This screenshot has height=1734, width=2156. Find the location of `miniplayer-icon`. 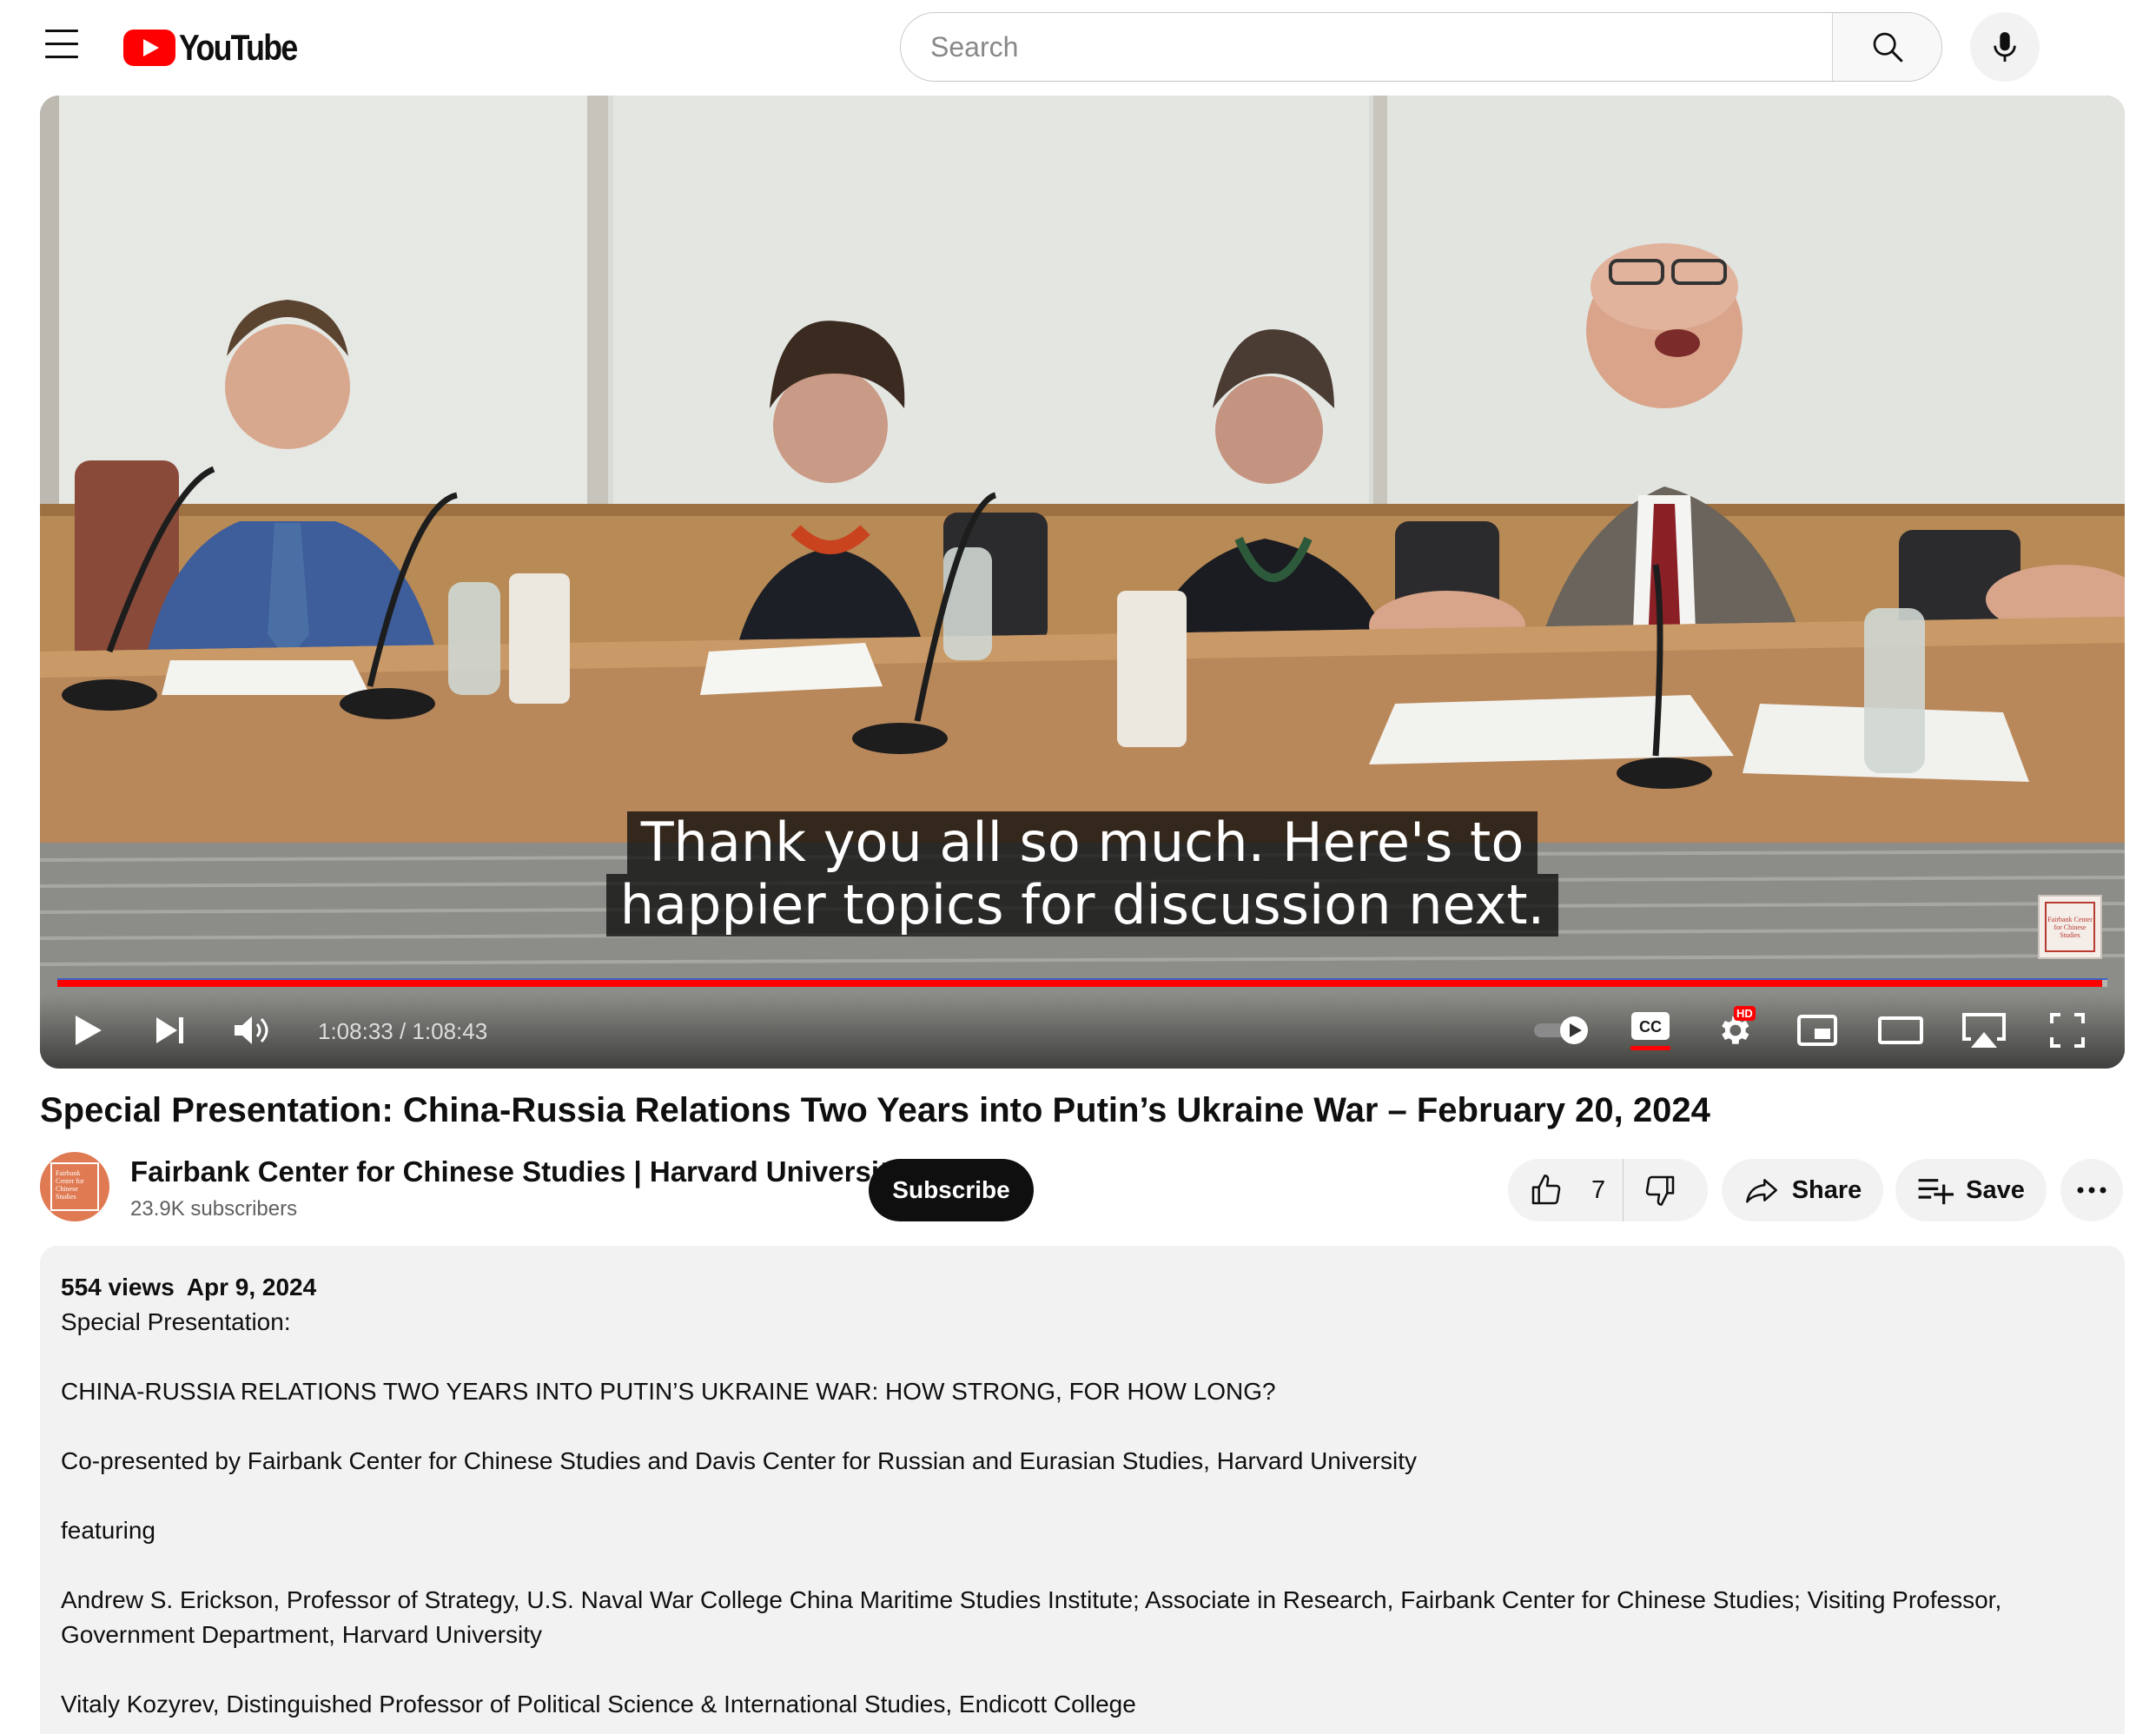

miniplayer-icon is located at coordinates (1817, 1030).